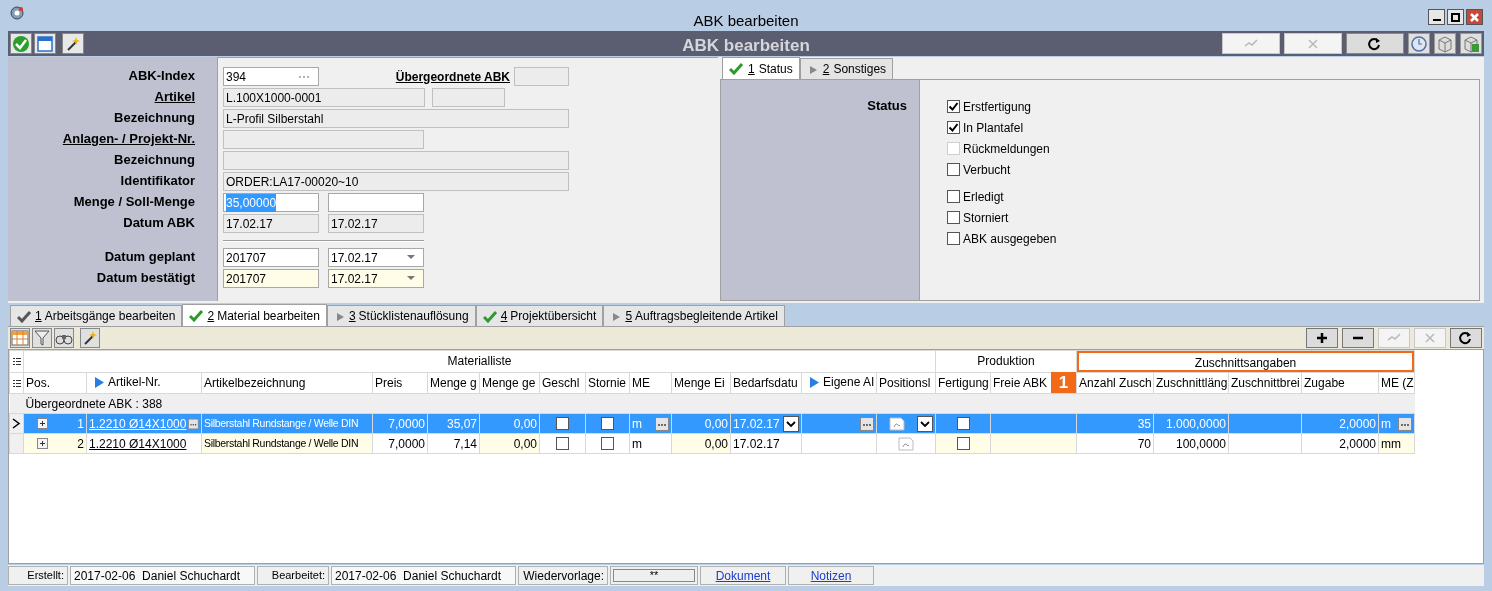  Describe the element at coordinates (1396, 383) in the screenshot. I see `column-header: ME (Z` at that location.